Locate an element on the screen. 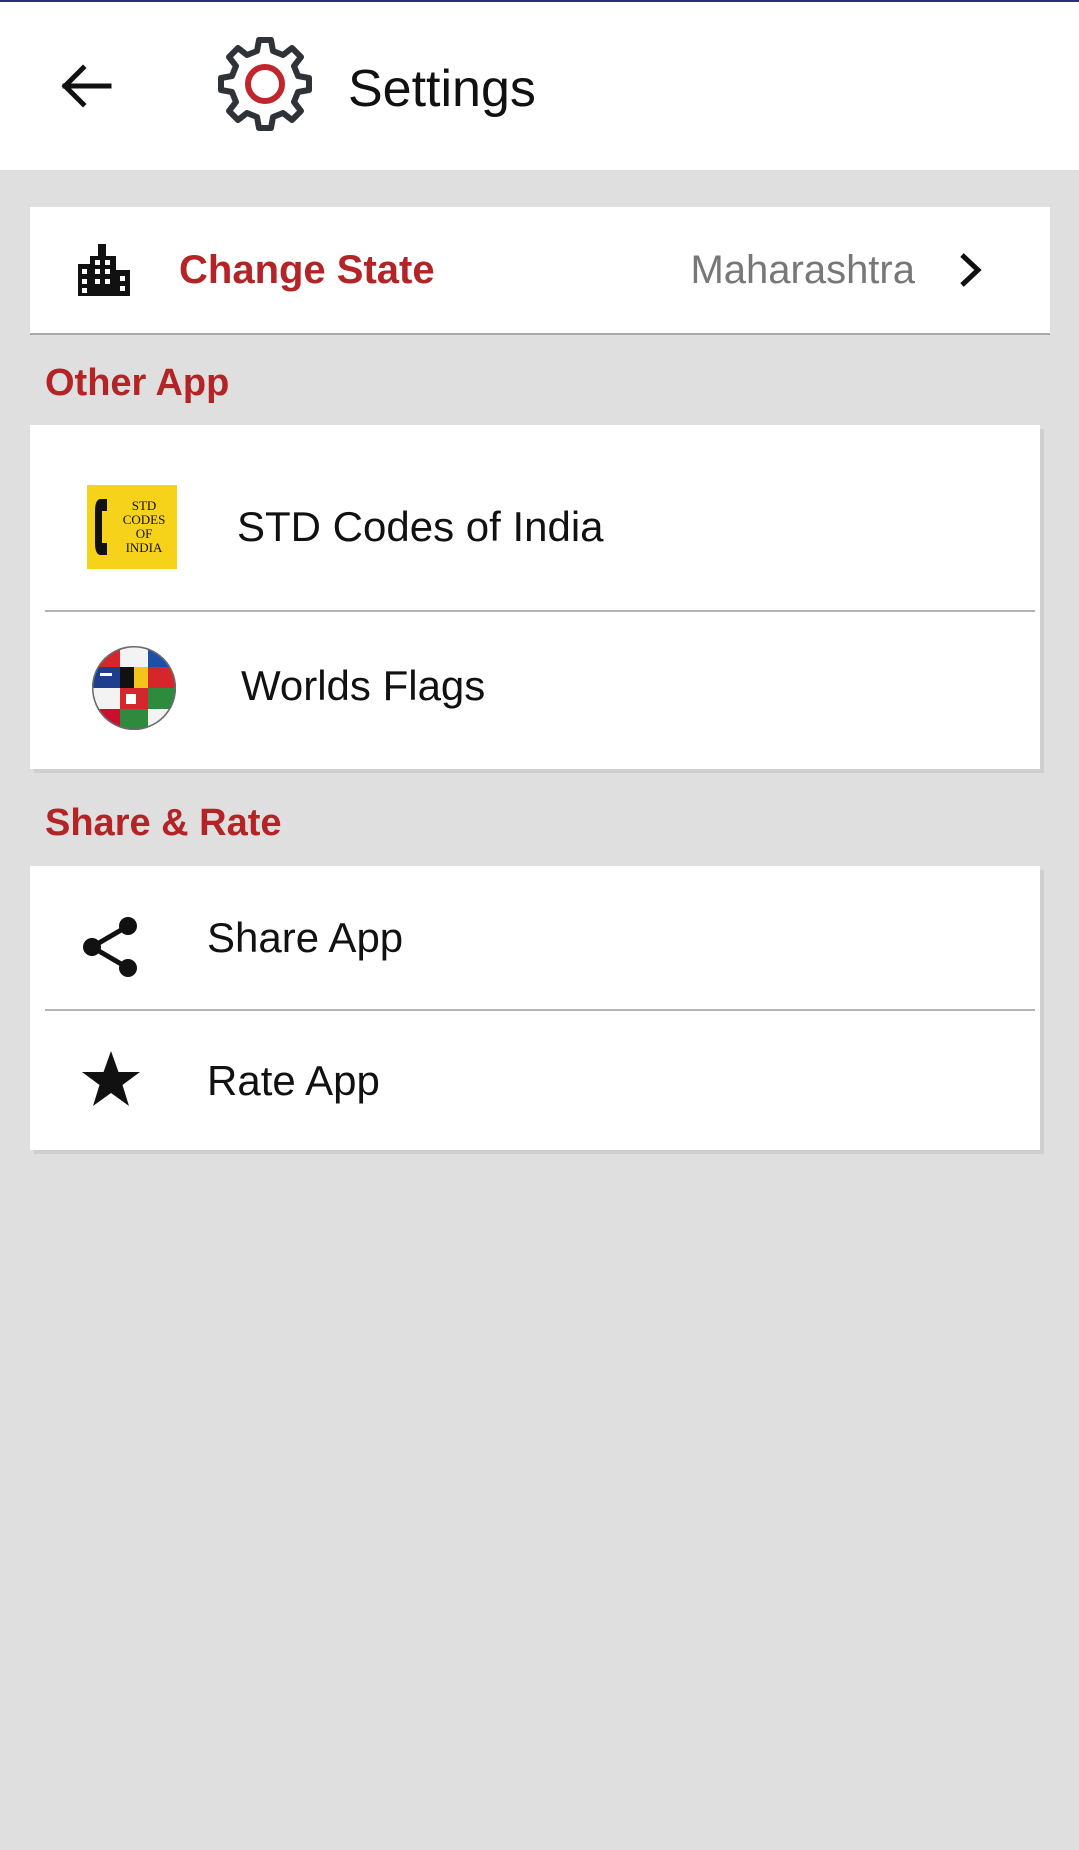  list-item-rate-app: Rate App is located at coordinates (535, 1080).